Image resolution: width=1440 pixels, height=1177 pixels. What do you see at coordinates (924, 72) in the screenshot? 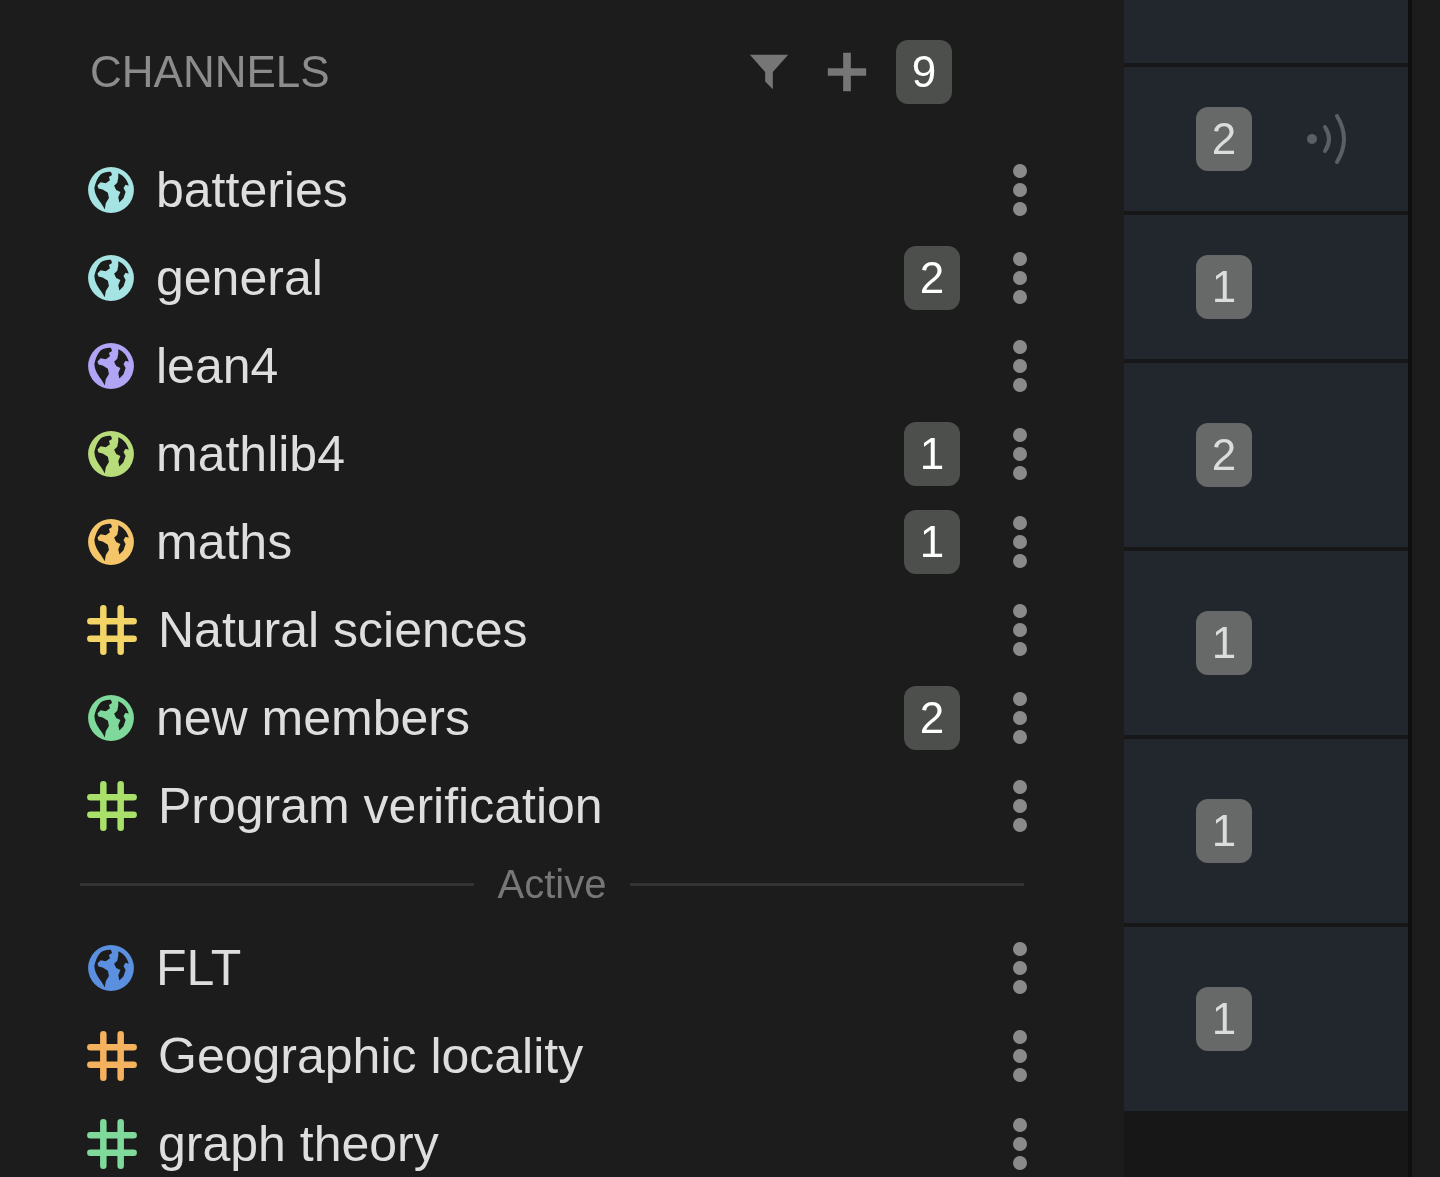
I see `channel-count-badge: 9` at bounding box center [924, 72].